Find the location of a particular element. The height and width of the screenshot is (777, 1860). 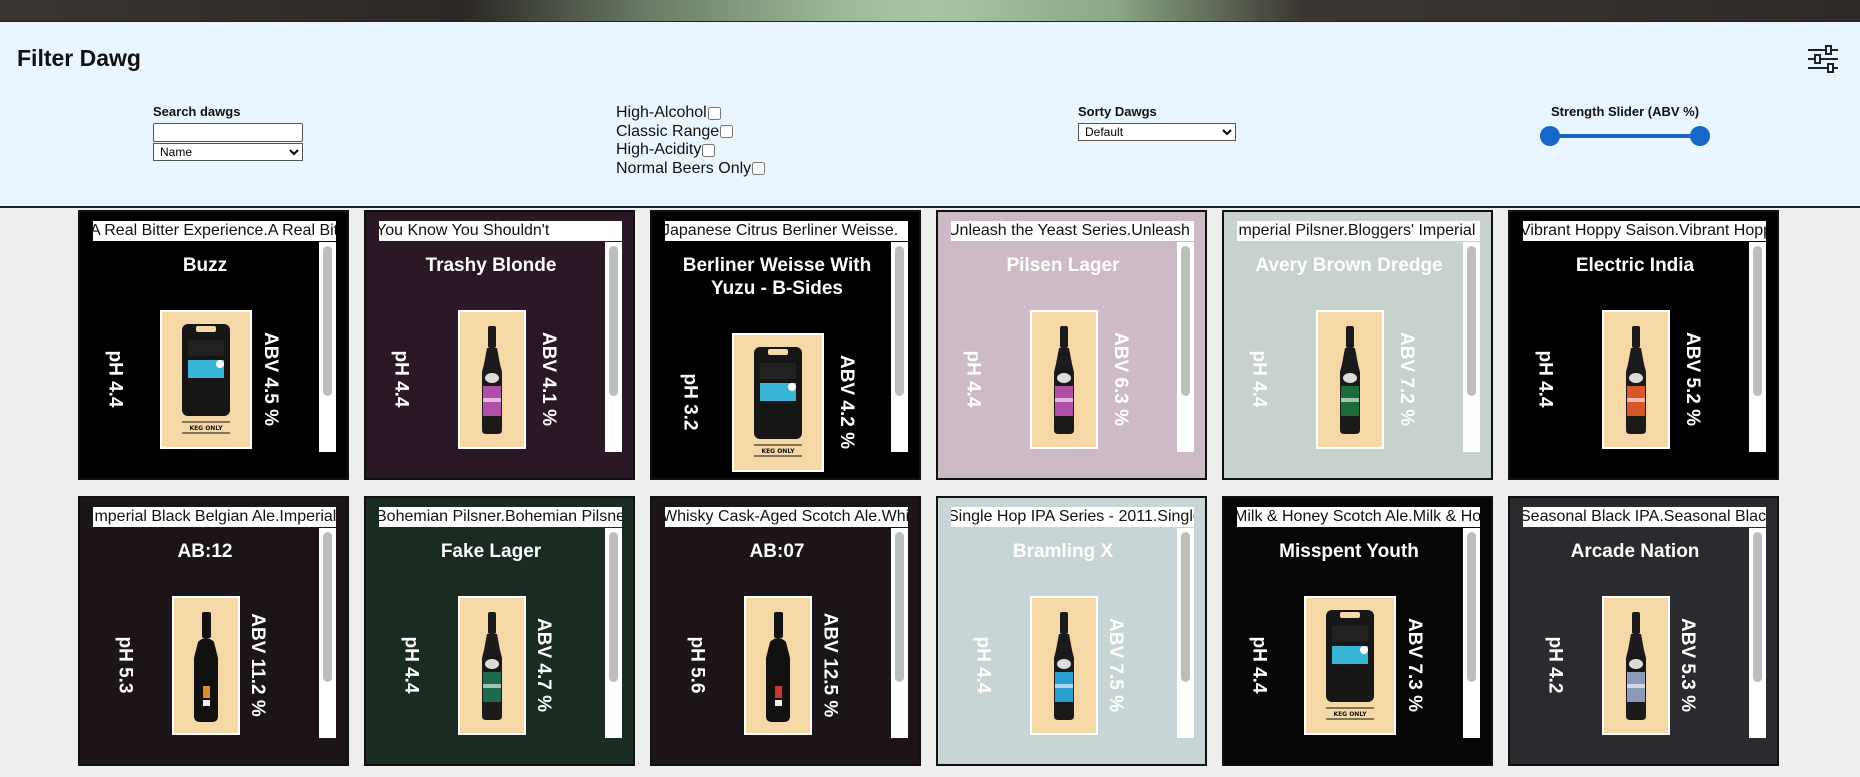

app-title: Filter Dawg is located at coordinates (79, 58).